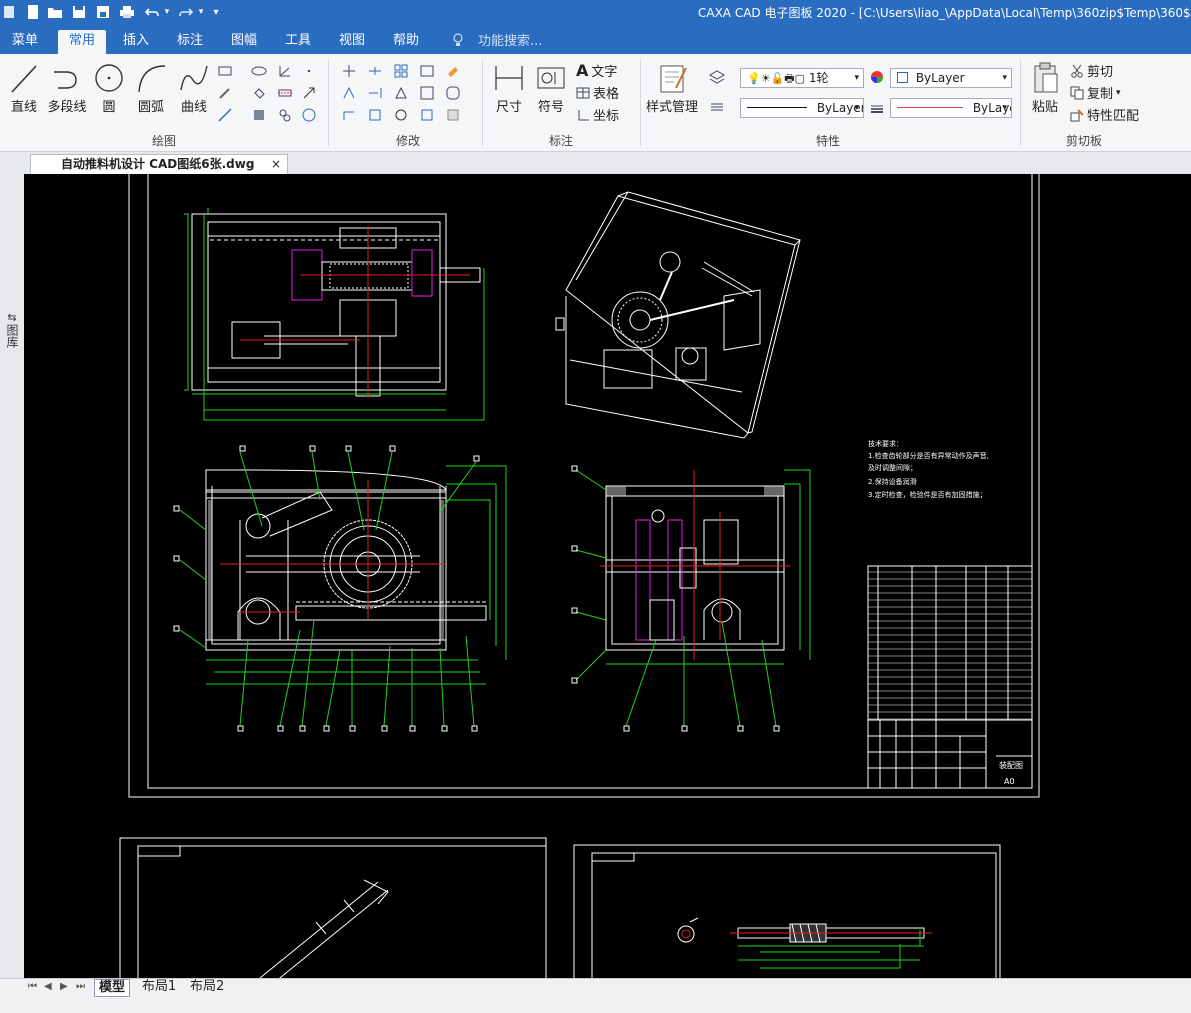 The height and width of the screenshot is (1013, 1191). What do you see at coordinates (717, 77) in the screenshot?
I see `layer-manager-icon` at bounding box center [717, 77].